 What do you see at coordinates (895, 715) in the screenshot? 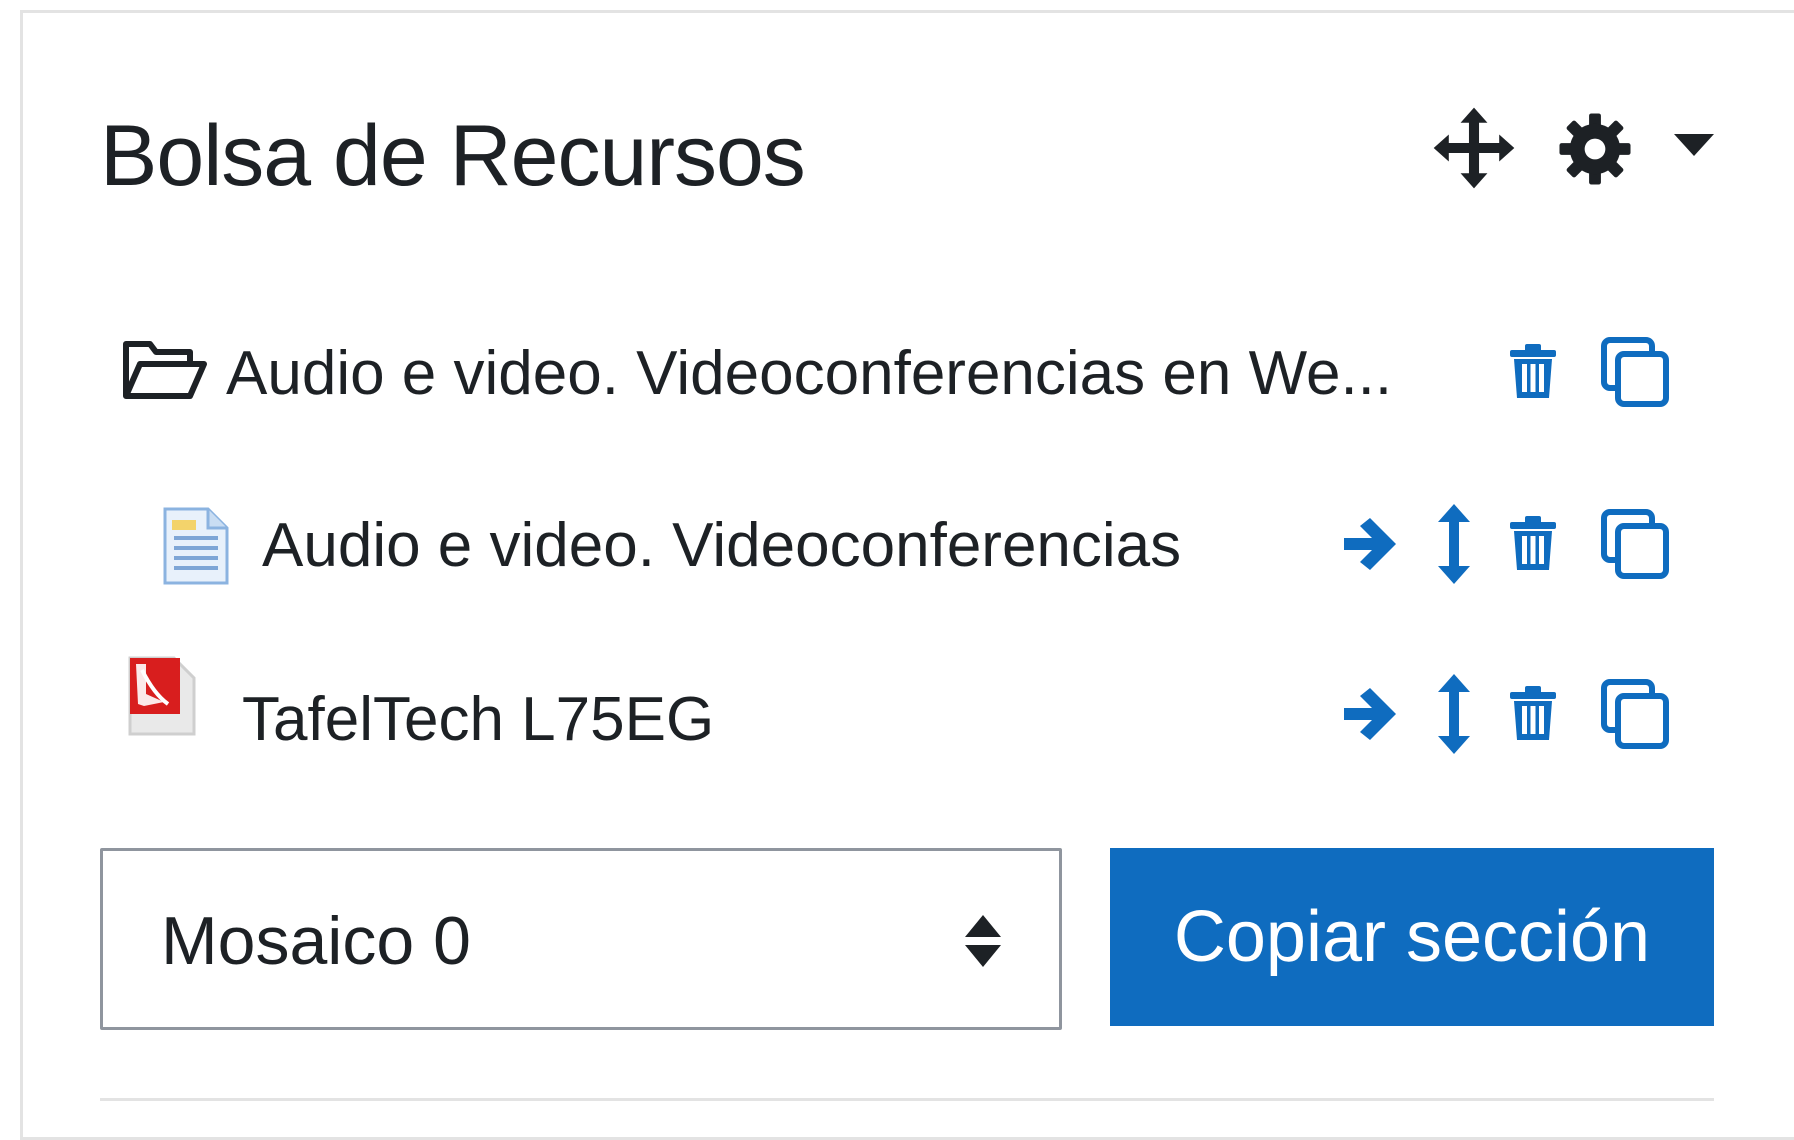
I see `resource-row-pdf: TafelTech L75EG` at bounding box center [895, 715].